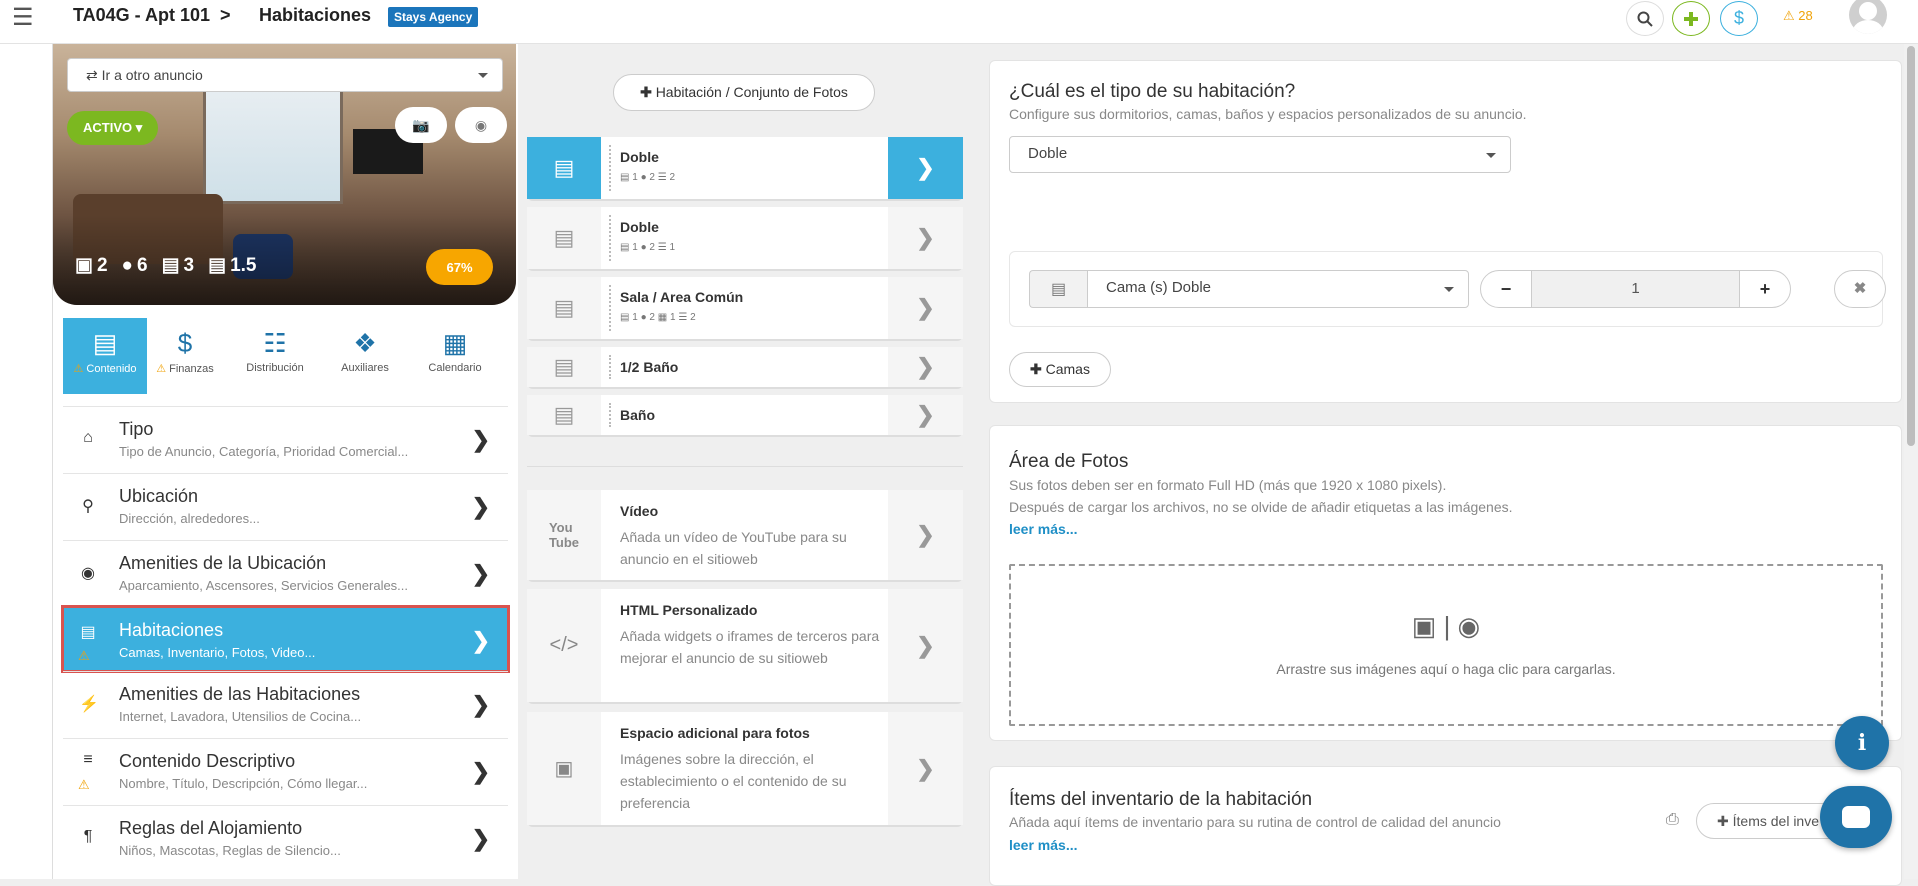 Image resolution: width=1918 pixels, height=886 pixels. Describe the element at coordinates (745, 169) in the screenshot. I see `room-item: ▤ Doble ▤ 1 ● 2 ☰ 2 ❯` at that location.